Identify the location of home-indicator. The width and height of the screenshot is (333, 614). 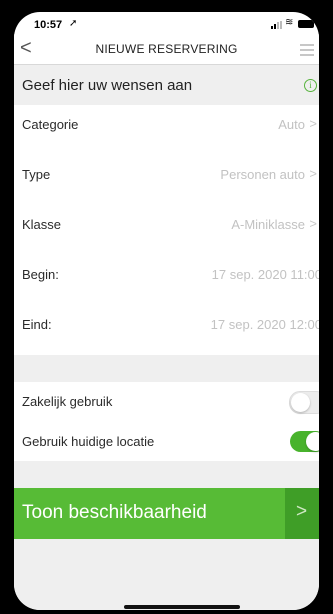
(182, 607).